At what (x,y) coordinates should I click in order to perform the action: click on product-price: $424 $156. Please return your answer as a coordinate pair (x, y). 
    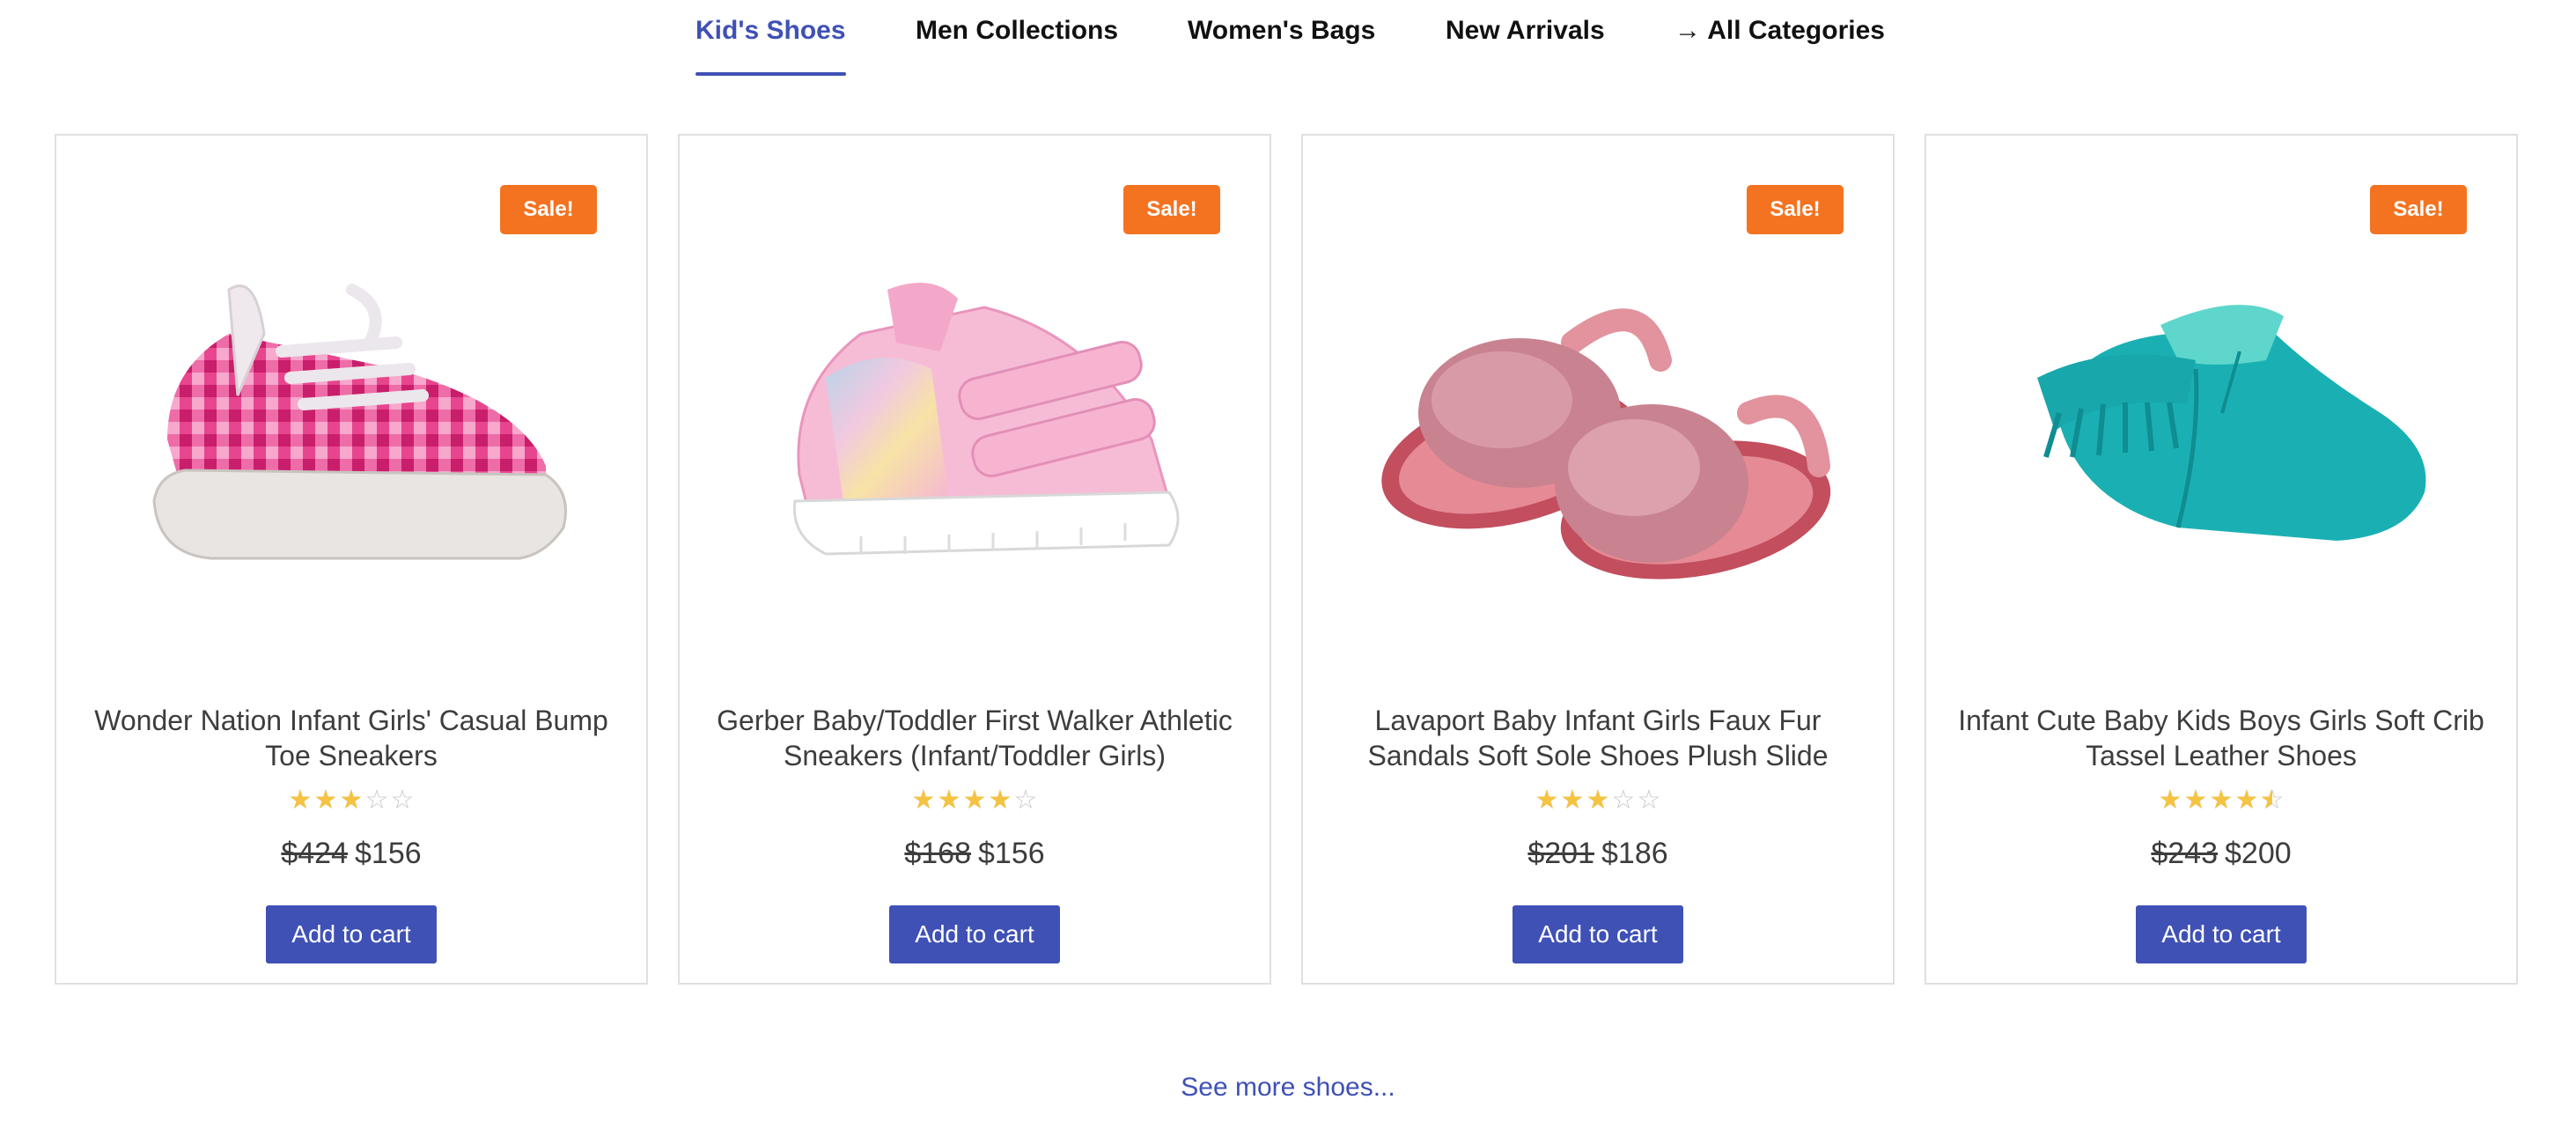
    Looking at the image, I should click on (351, 854).